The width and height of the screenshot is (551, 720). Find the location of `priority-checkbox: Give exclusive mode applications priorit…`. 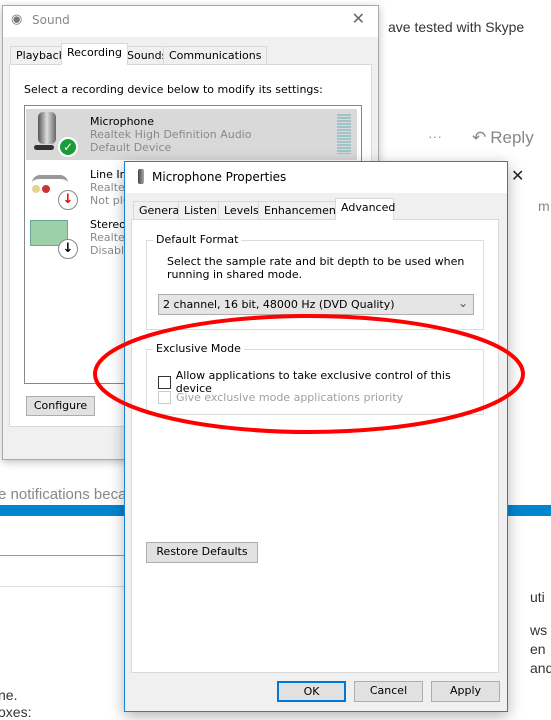

priority-checkbox: Give exclusive mode applications priorit… is located at coordinates (280, 397).